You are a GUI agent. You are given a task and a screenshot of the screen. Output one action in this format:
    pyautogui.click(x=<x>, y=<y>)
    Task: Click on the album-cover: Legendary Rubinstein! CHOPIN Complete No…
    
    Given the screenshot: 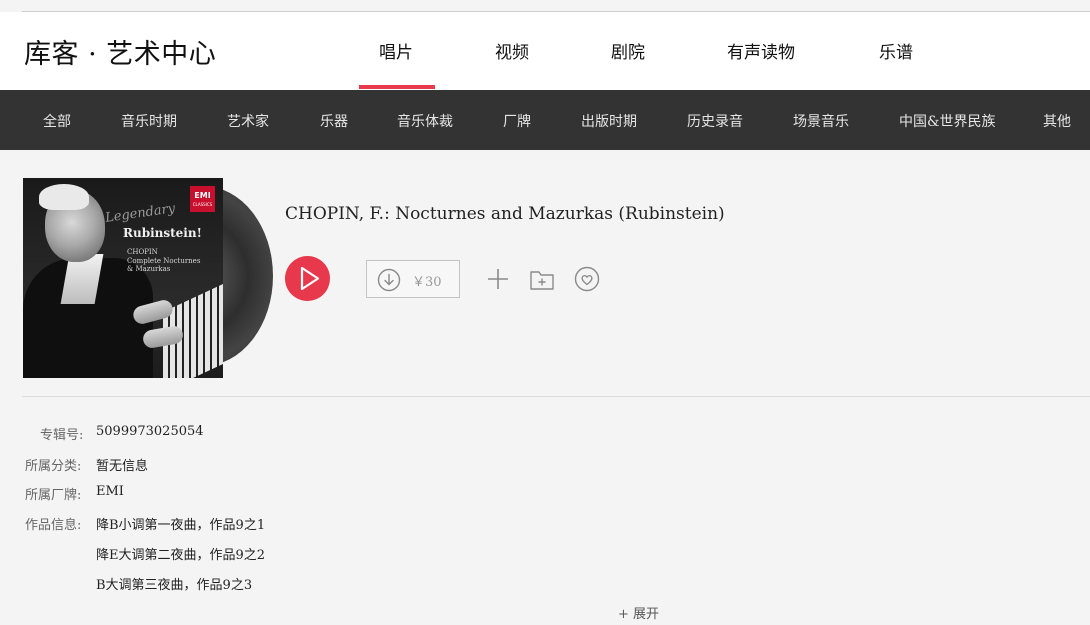 What is the action you would take?
    pyautogui.click(x=148, y=278)
    